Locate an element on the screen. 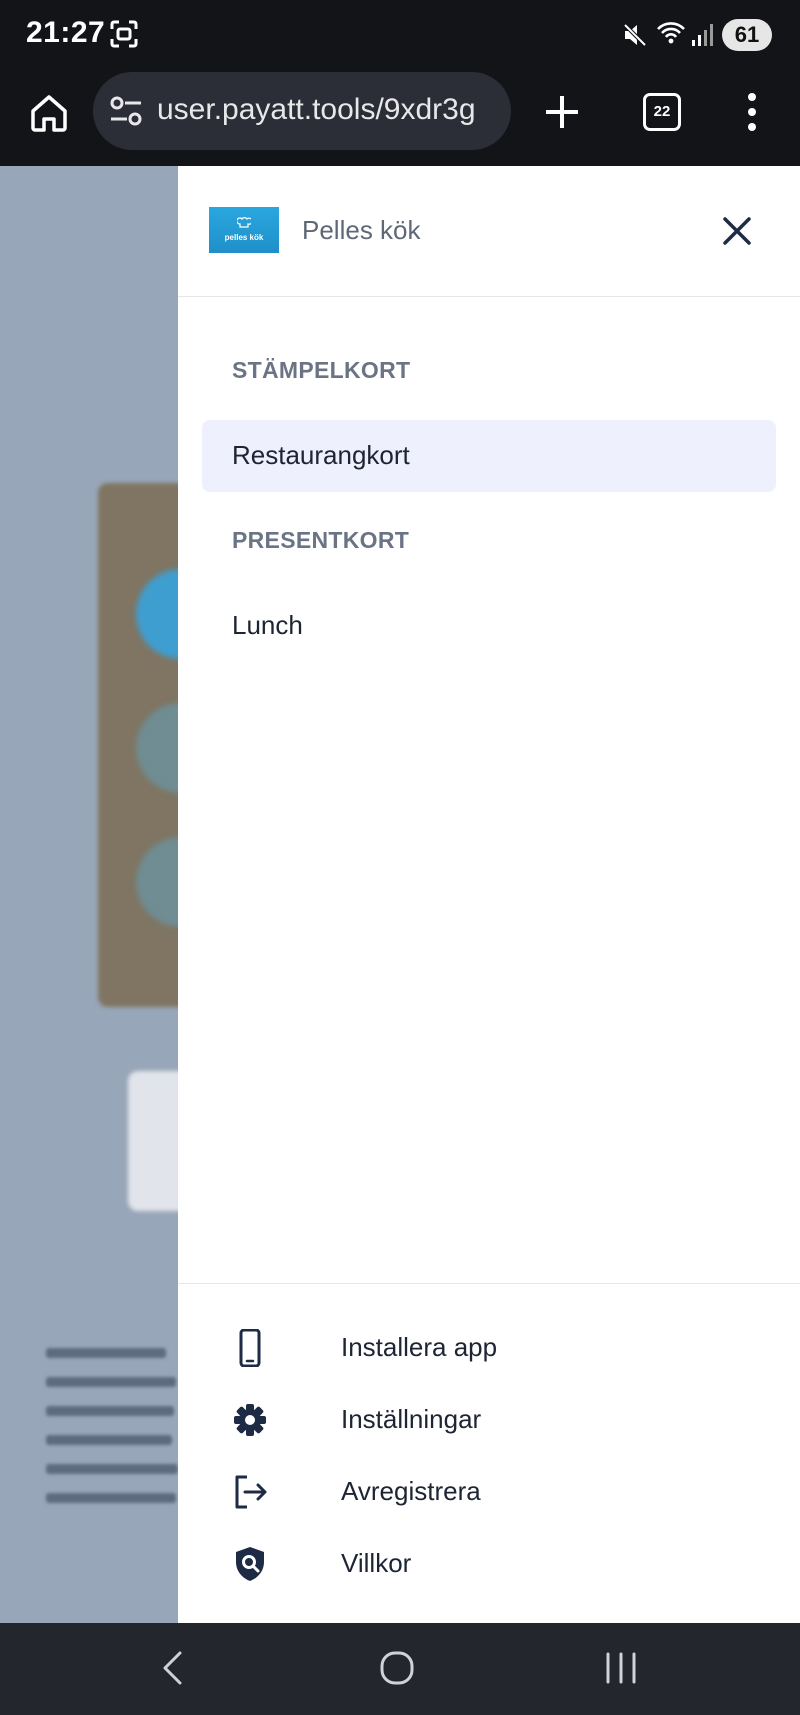  chef-hat-icon is located at coordinates (244, 222).